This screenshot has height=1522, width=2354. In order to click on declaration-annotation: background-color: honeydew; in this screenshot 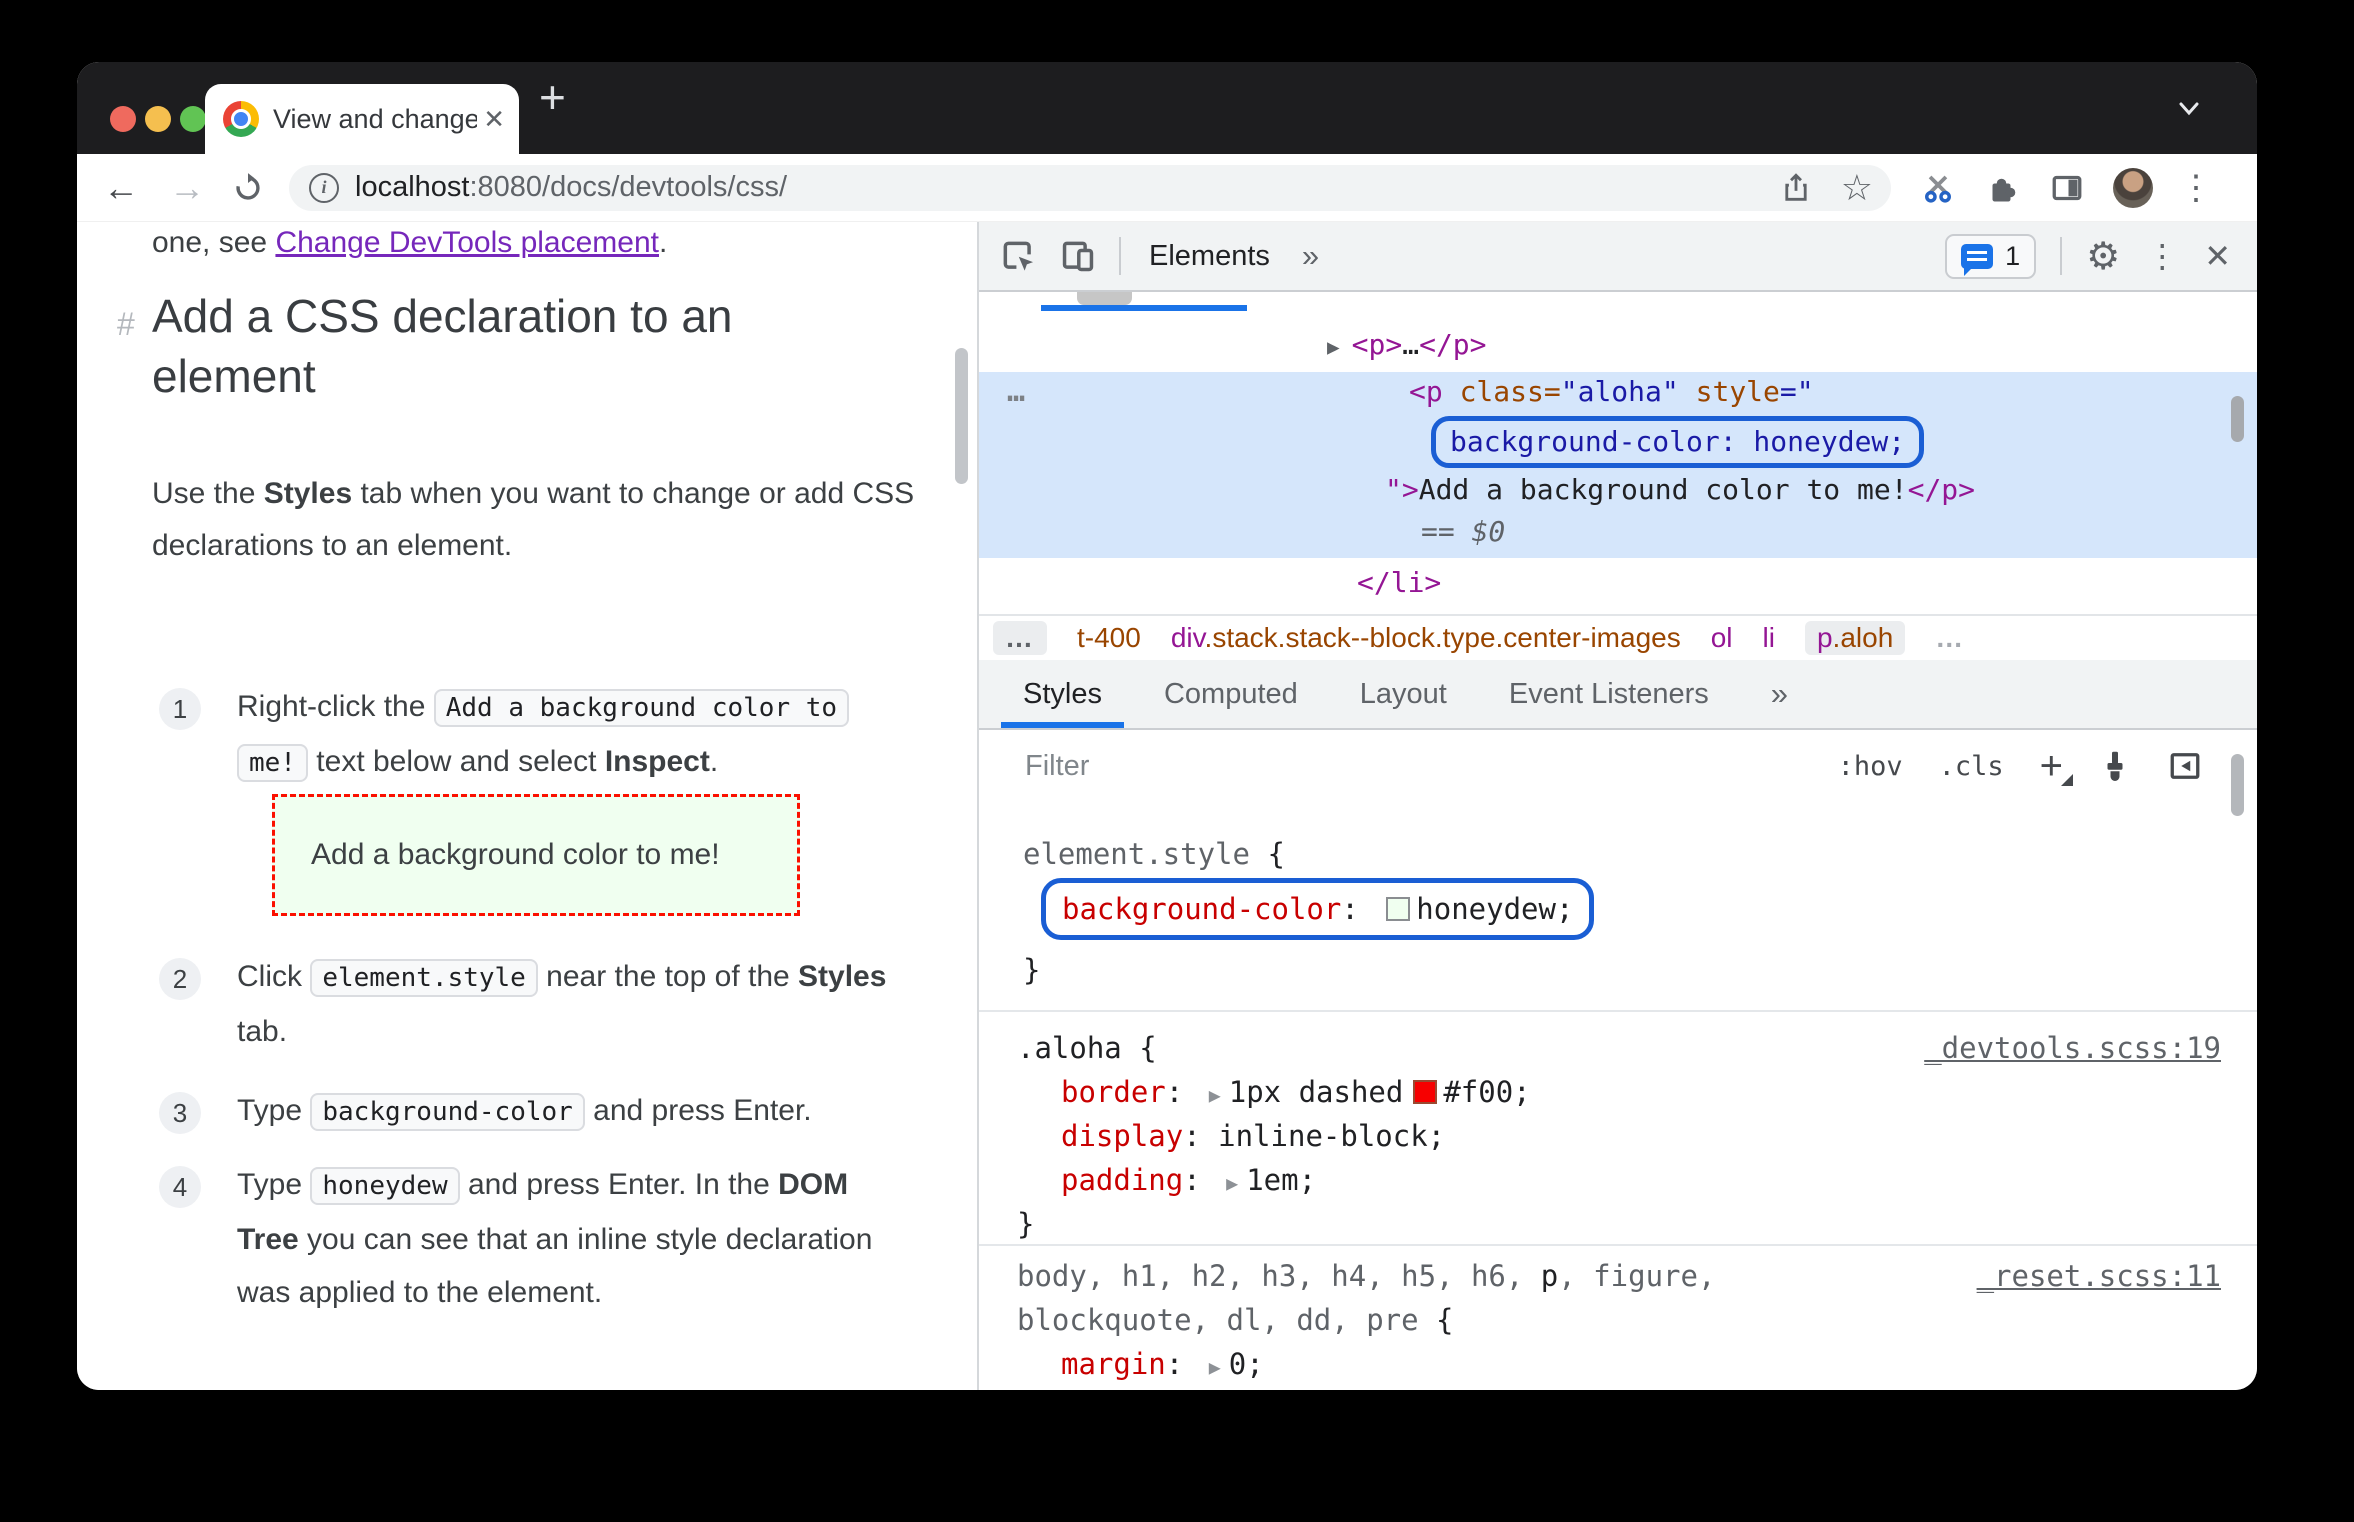, I will do `click(1318, 909)`.